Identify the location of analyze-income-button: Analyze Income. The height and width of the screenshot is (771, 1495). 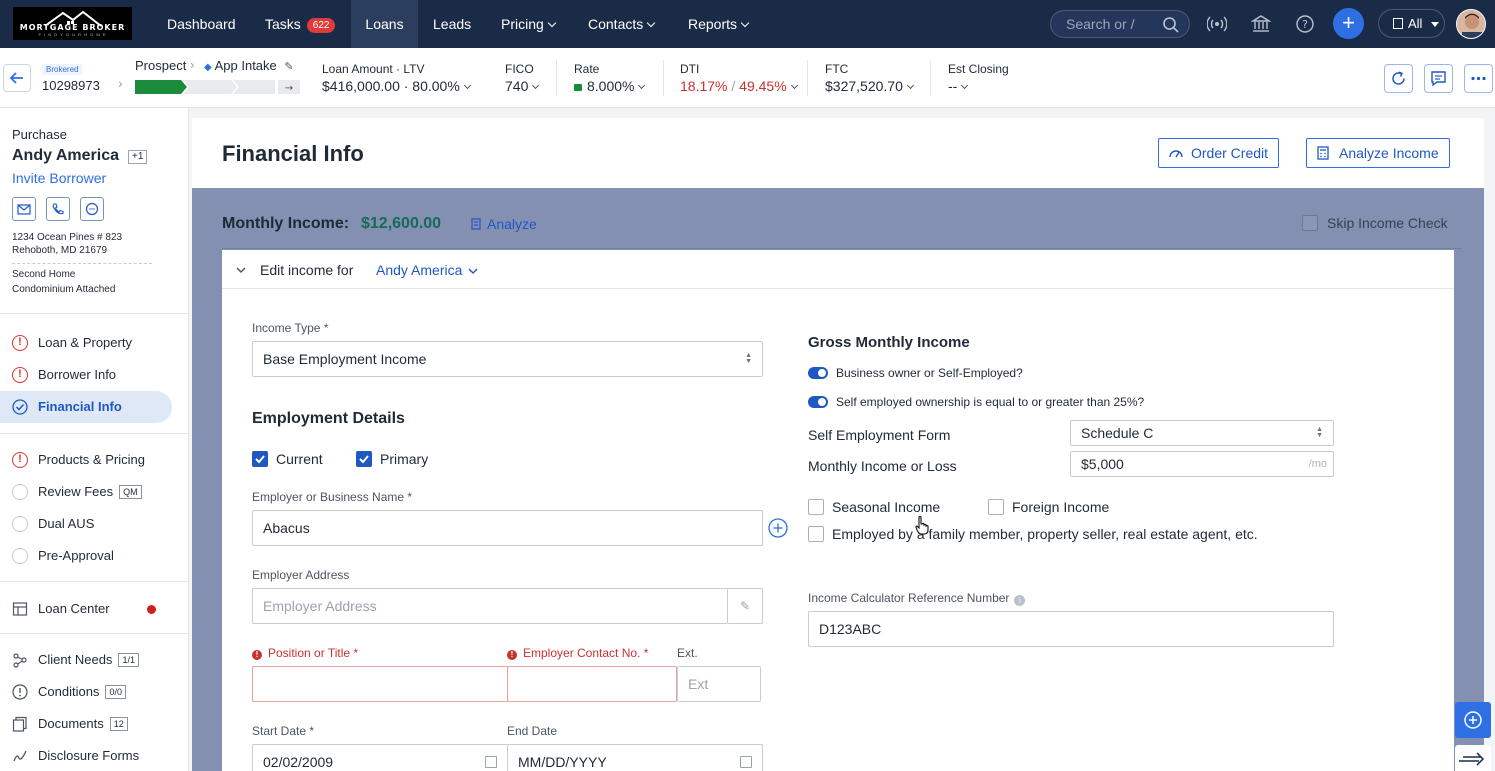
(1378, 153).